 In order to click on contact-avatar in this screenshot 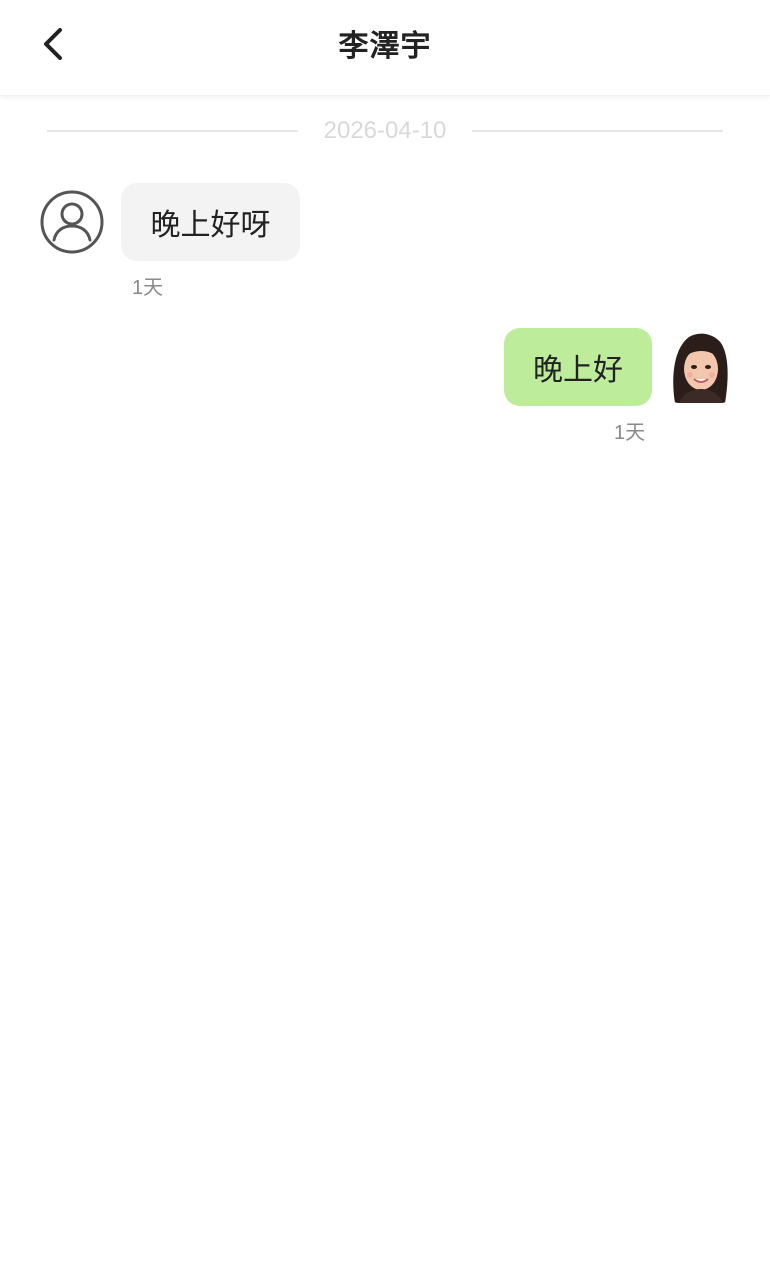, I will do `click(72, 222)`.